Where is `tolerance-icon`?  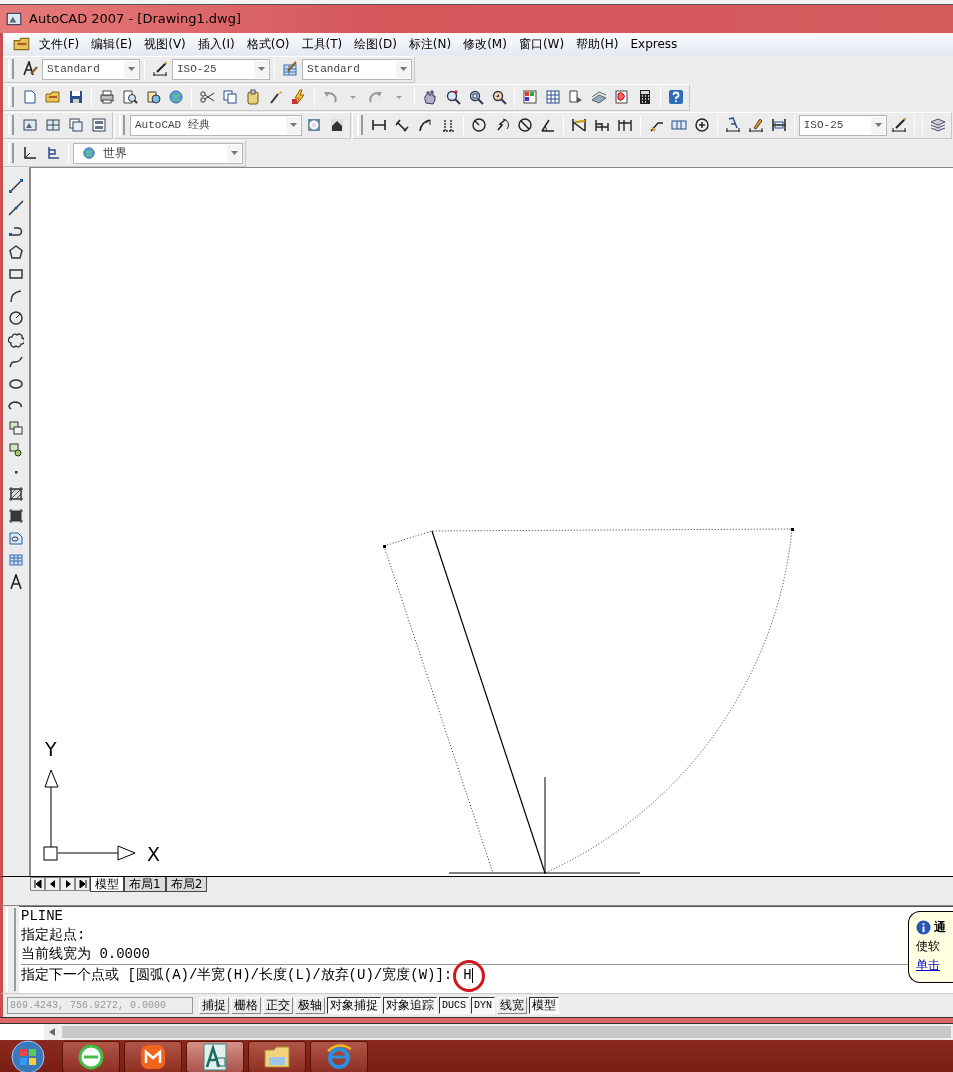 tolerance-icon is located at coordinates (678, 125).